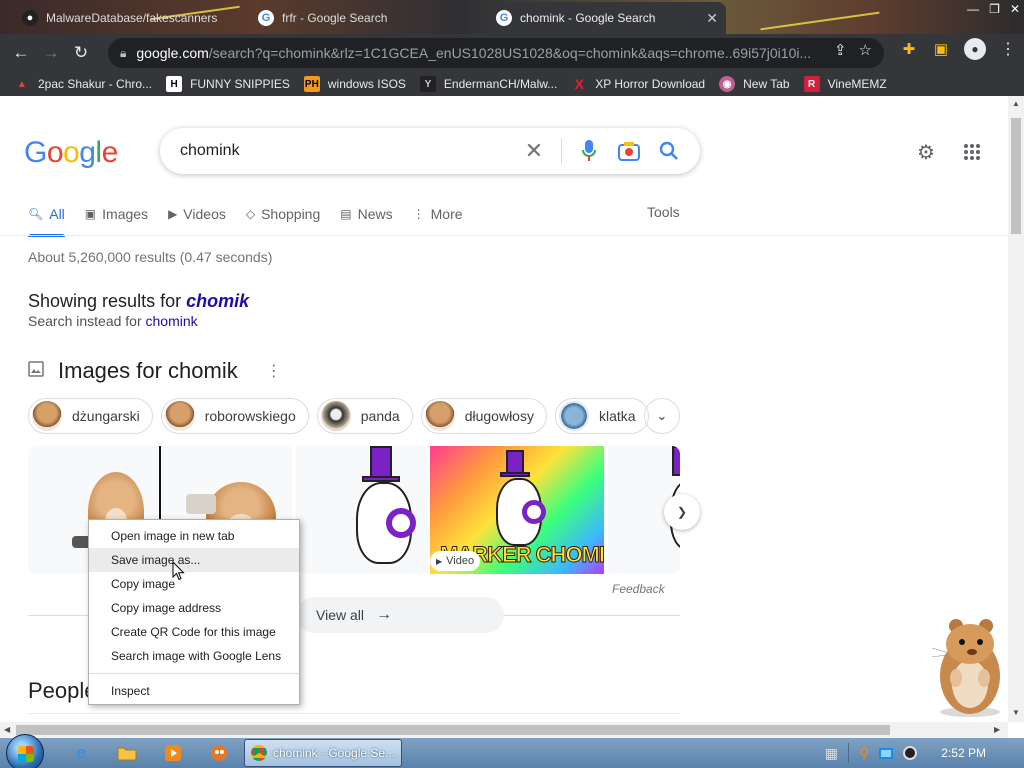 This screenshot has width=1024, height=768. What do you see at coordinates (865, 50) in the screenshot?
I see `bookmark-star-icon: ☆` at bounding box center [865, 50].